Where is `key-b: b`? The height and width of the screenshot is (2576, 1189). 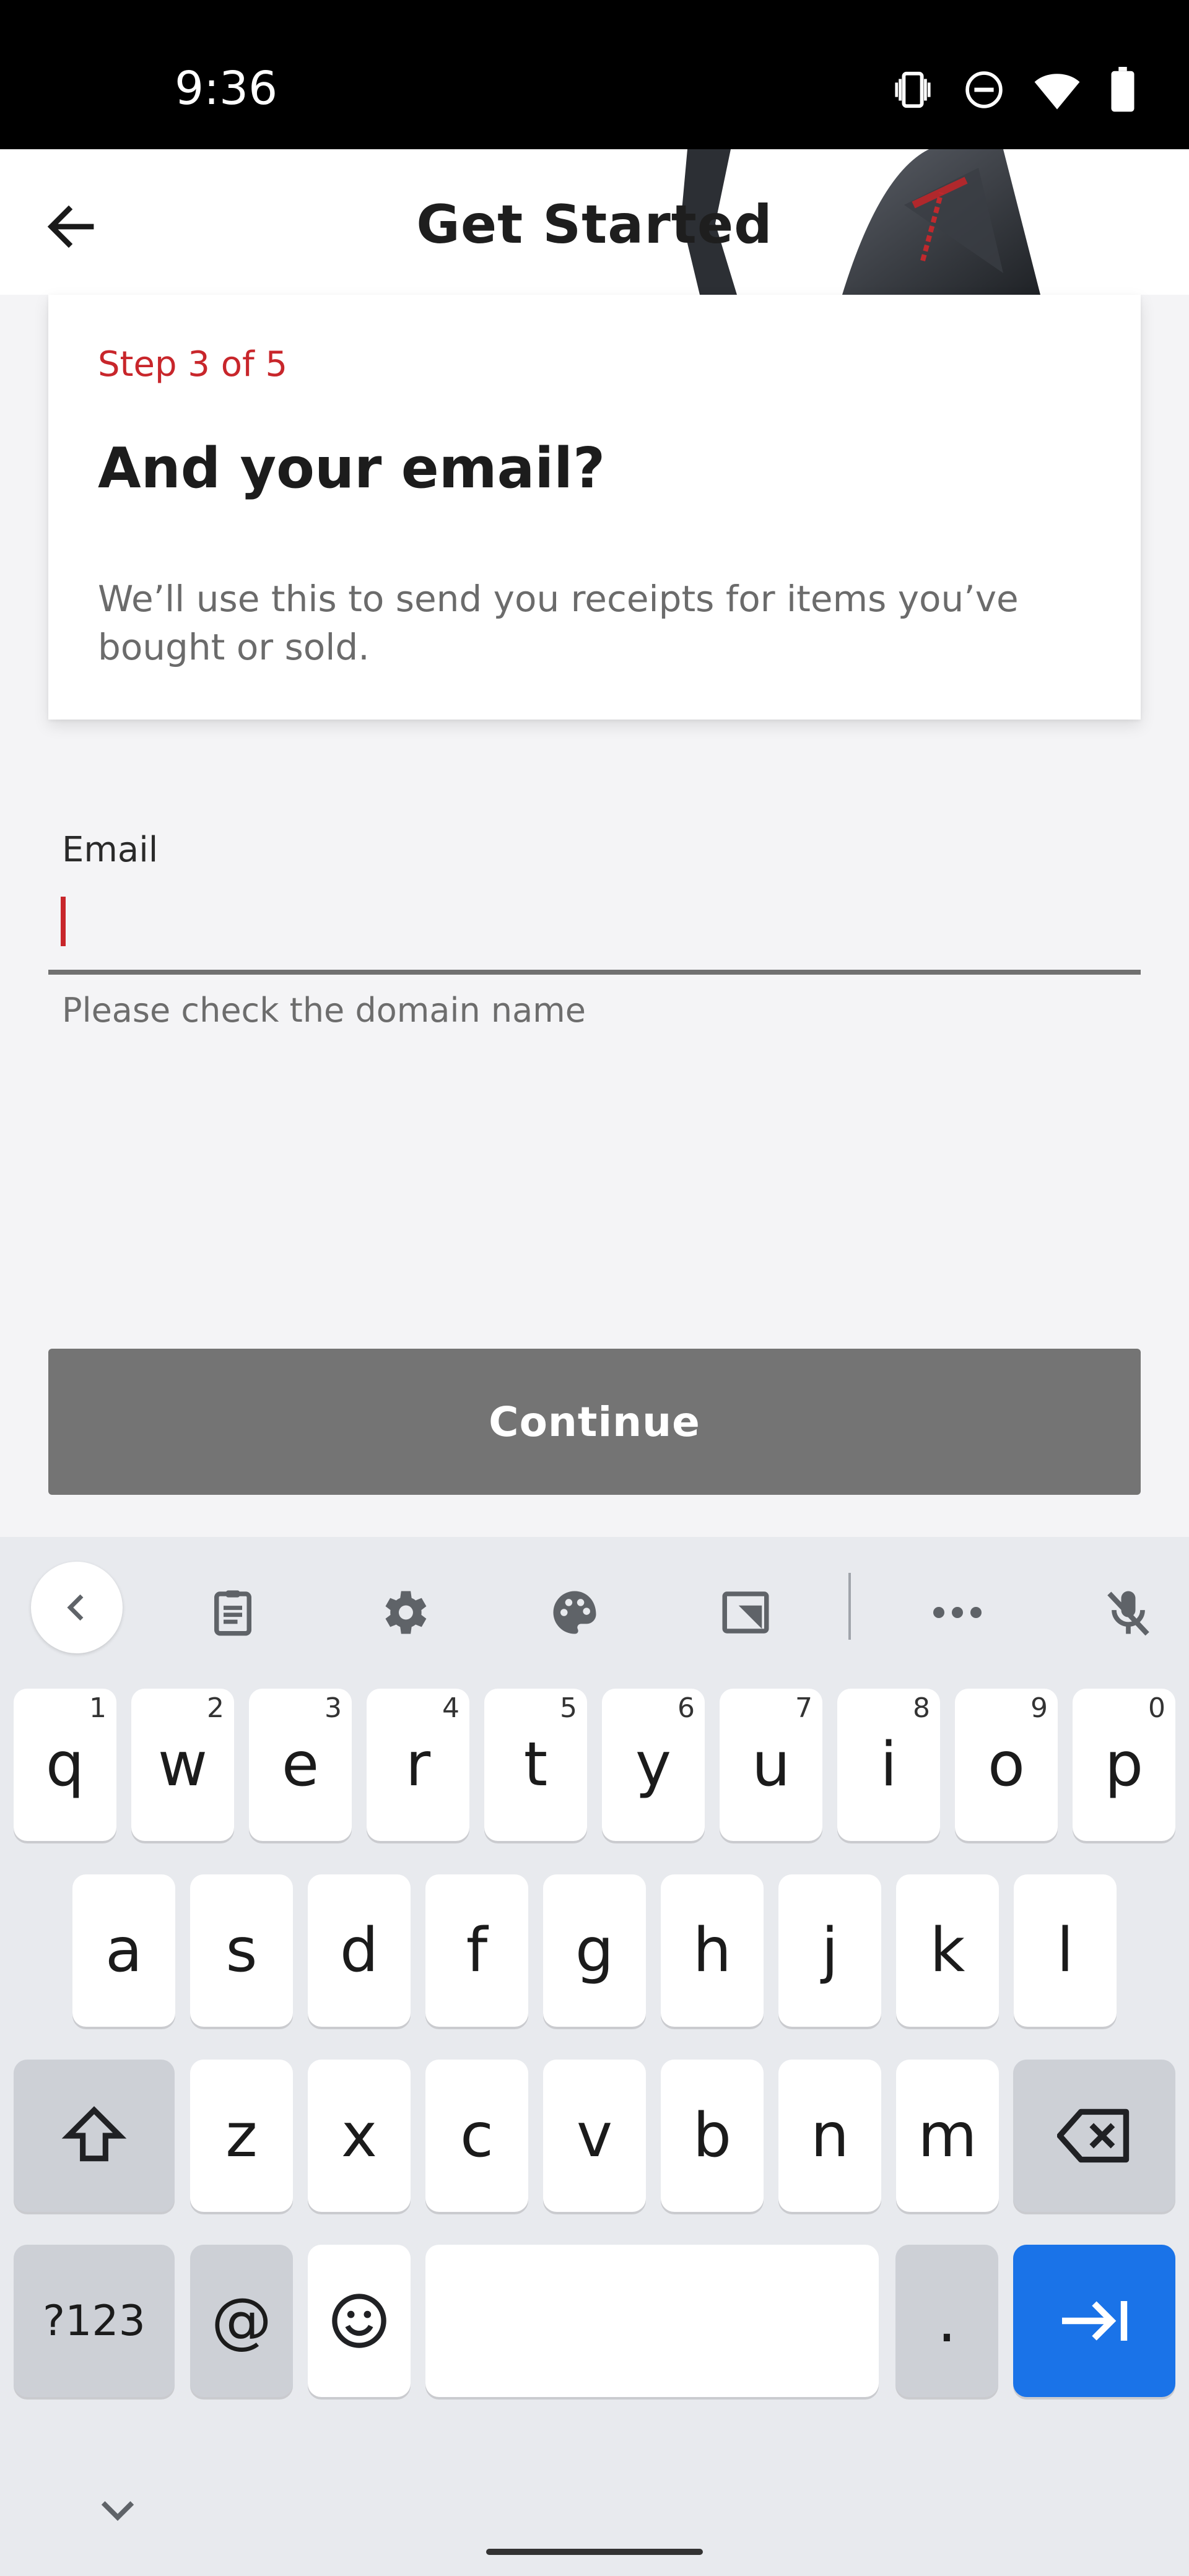
key-b: b is located at coordinates (712, 2136).